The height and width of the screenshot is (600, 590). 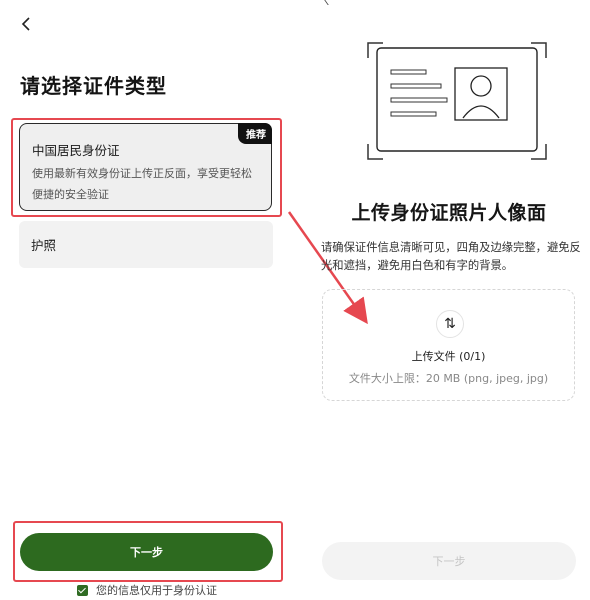 I want to click on next-button-disabled: 下一步, so click(x=449, y=561).